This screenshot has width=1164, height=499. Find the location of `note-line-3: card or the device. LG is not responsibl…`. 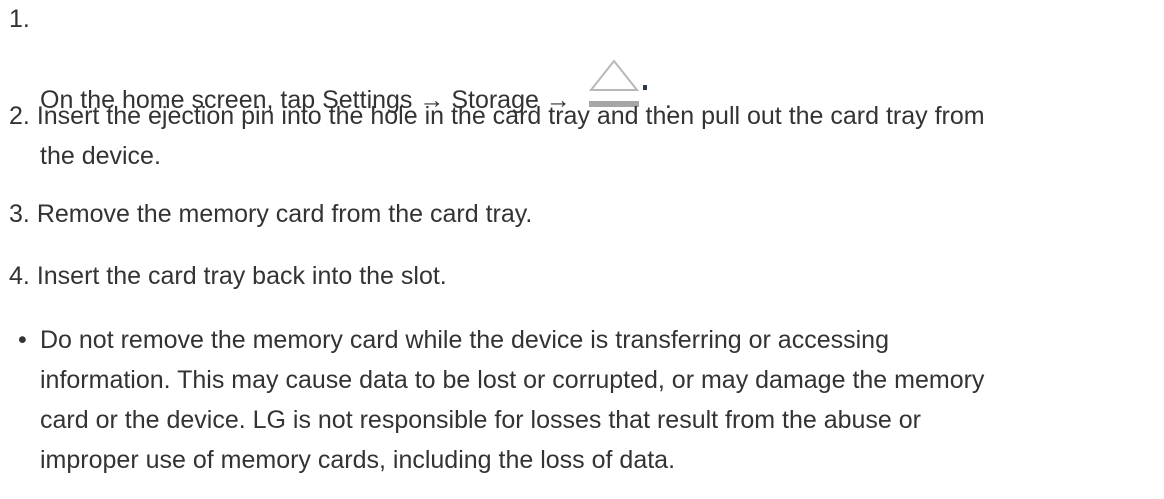

note-line-3: card or the device. LG is not responsibl… is located at coordinates (480, 420).